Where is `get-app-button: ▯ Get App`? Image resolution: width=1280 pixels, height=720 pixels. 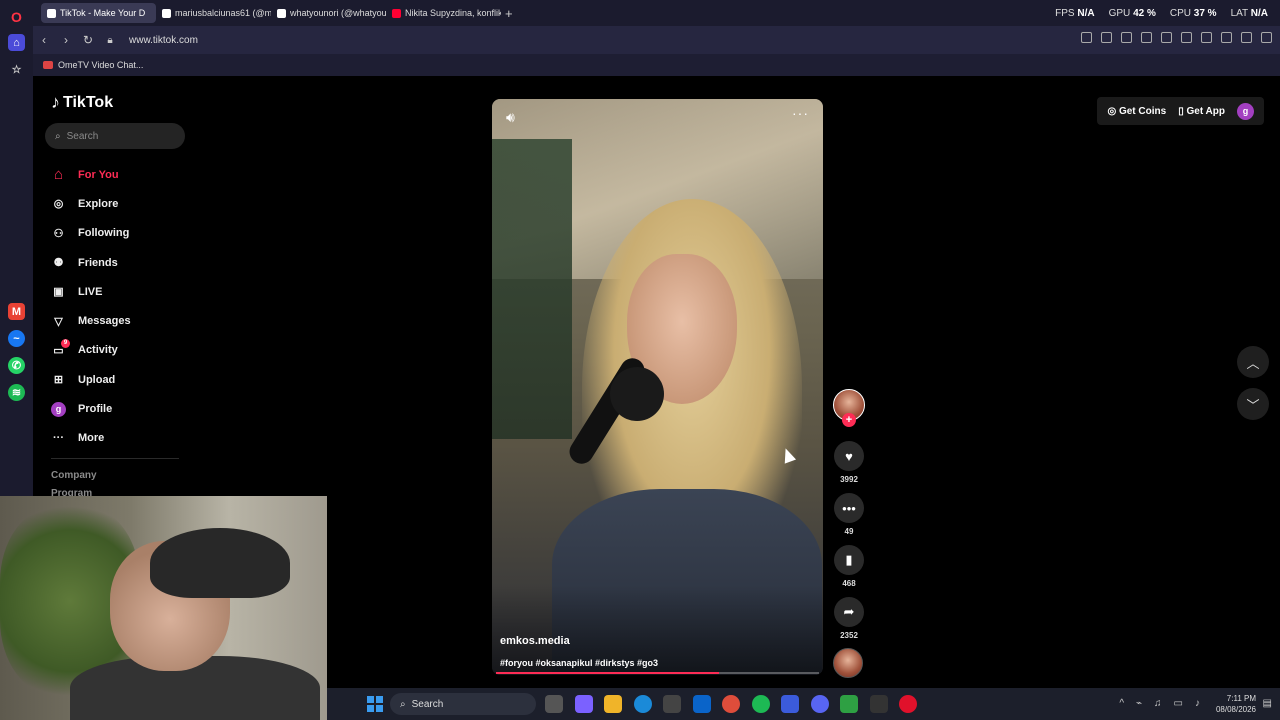 get-app-button: ▯ Get App is located at coordinates (1201, 111).